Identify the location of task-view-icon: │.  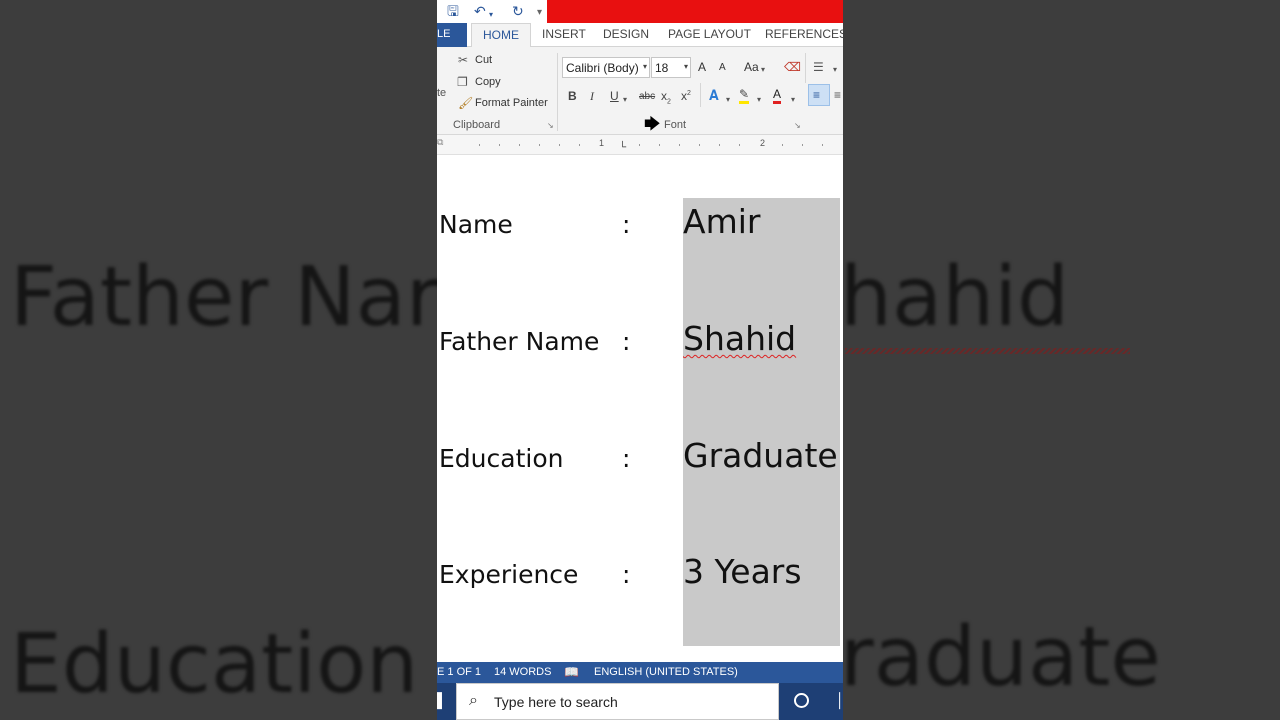
(839, 700).